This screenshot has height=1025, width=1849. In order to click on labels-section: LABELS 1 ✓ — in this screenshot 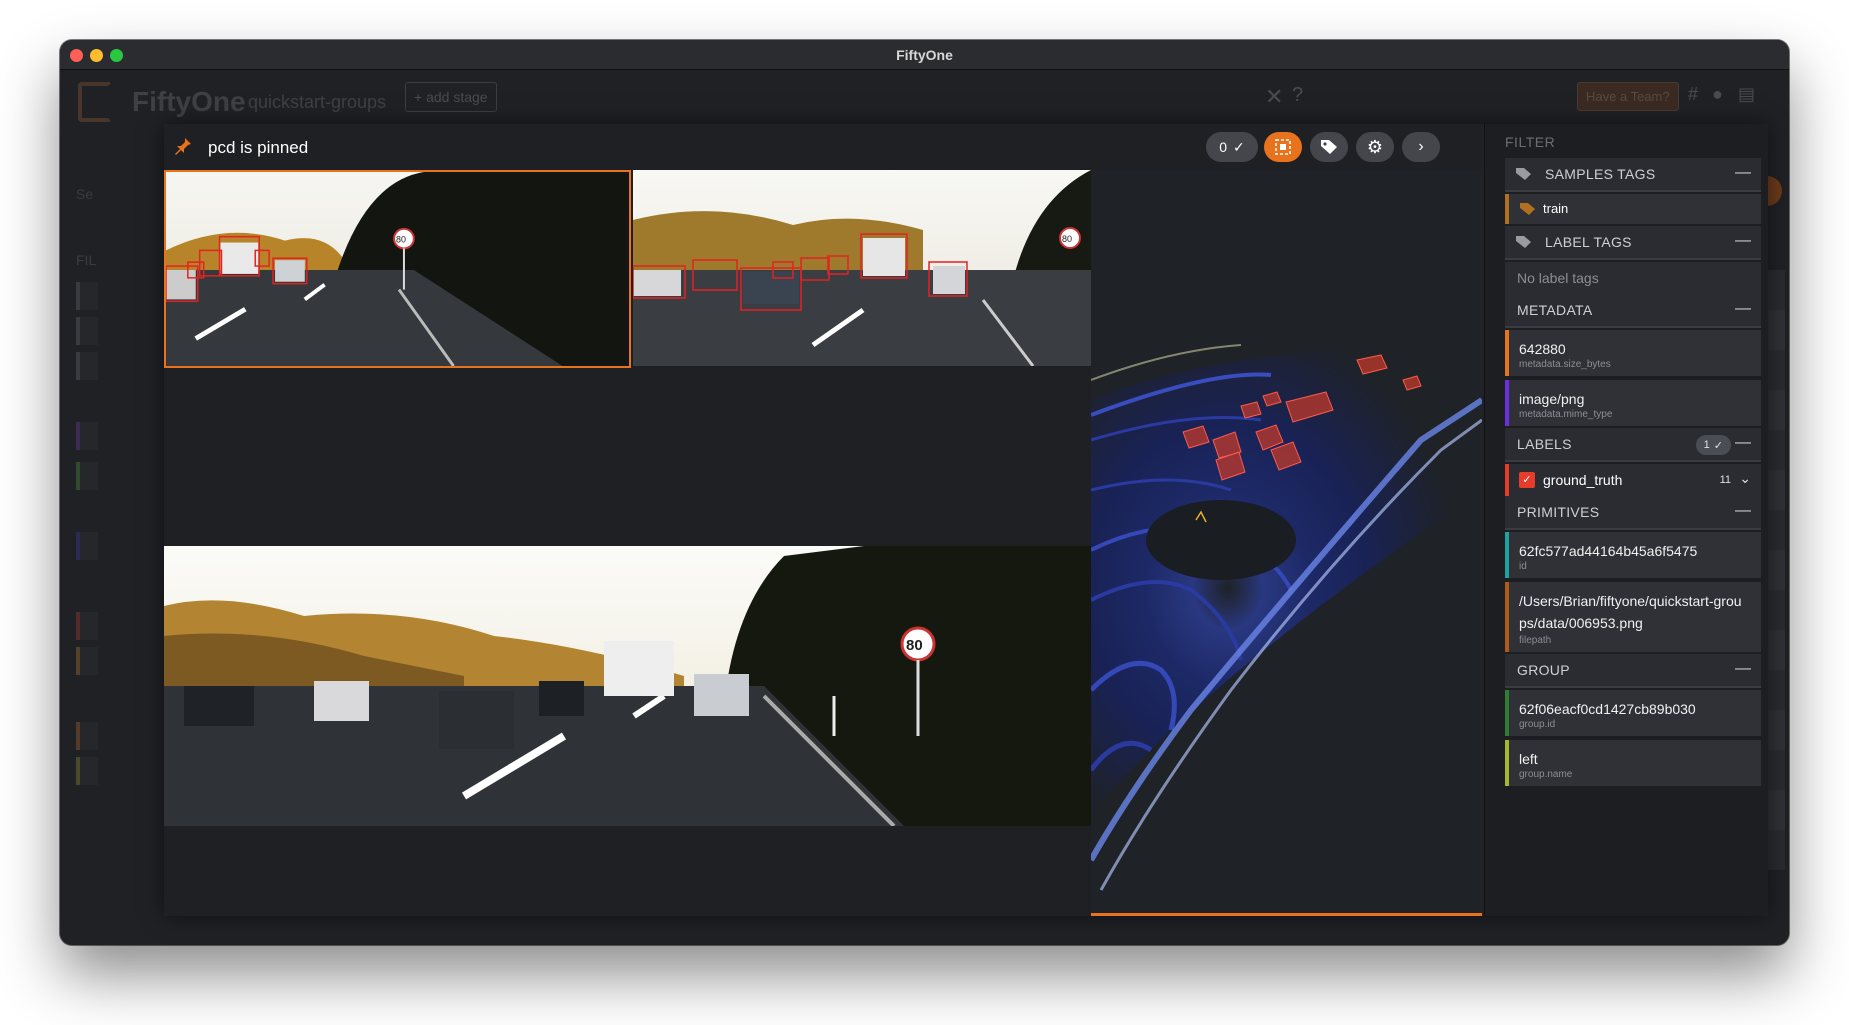, I will do `click(1633, 445)`.